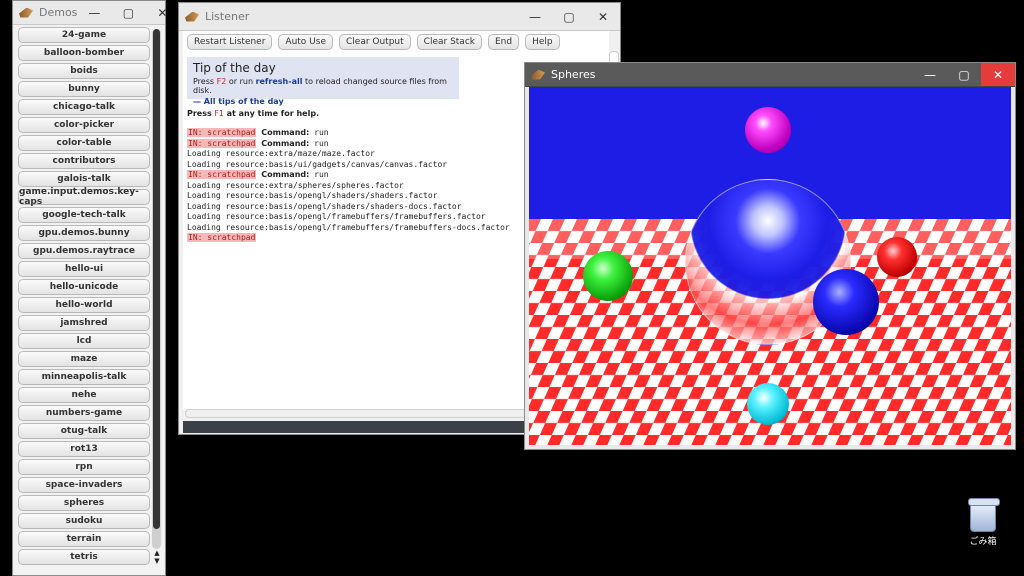 This screenshot has height=576, width=1024. I want to click on demo-item: gpu.demos.bunny, so click(84, 233).